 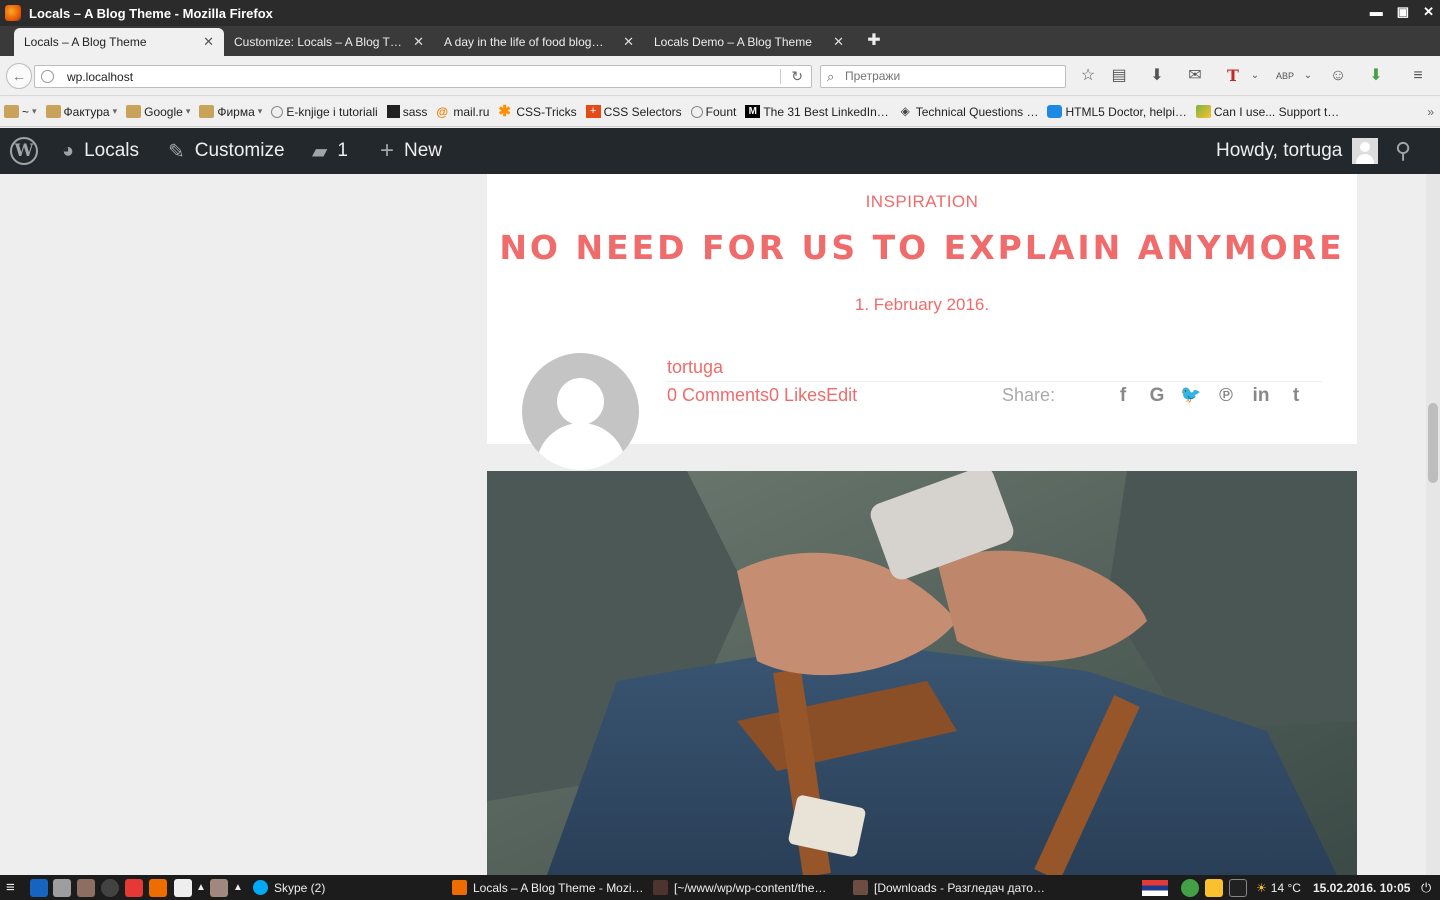 What do you see at coordinates (1285, 77) in the screenshot?
I see `adblock-icon: ABP` at bounding box center [1285, 77].